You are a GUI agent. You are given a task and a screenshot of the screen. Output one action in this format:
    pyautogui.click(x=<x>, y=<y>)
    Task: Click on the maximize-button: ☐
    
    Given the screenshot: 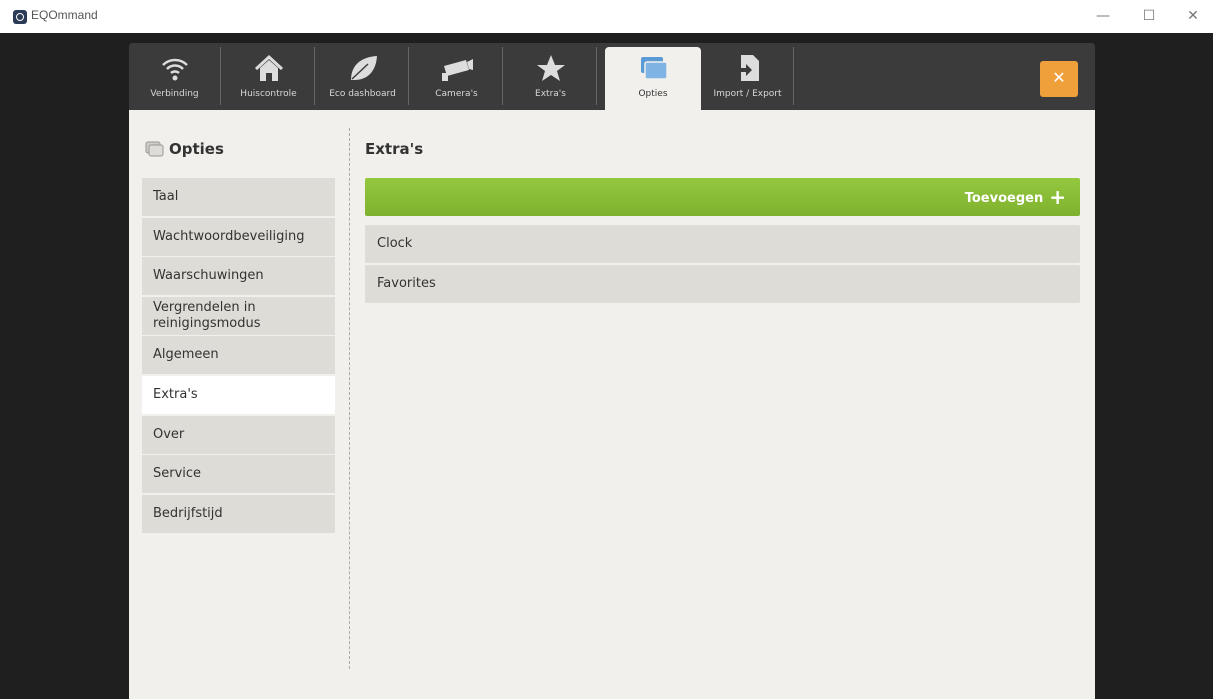 What is the action you would take?
    pyautogui.click(x=1149, y=16)
    